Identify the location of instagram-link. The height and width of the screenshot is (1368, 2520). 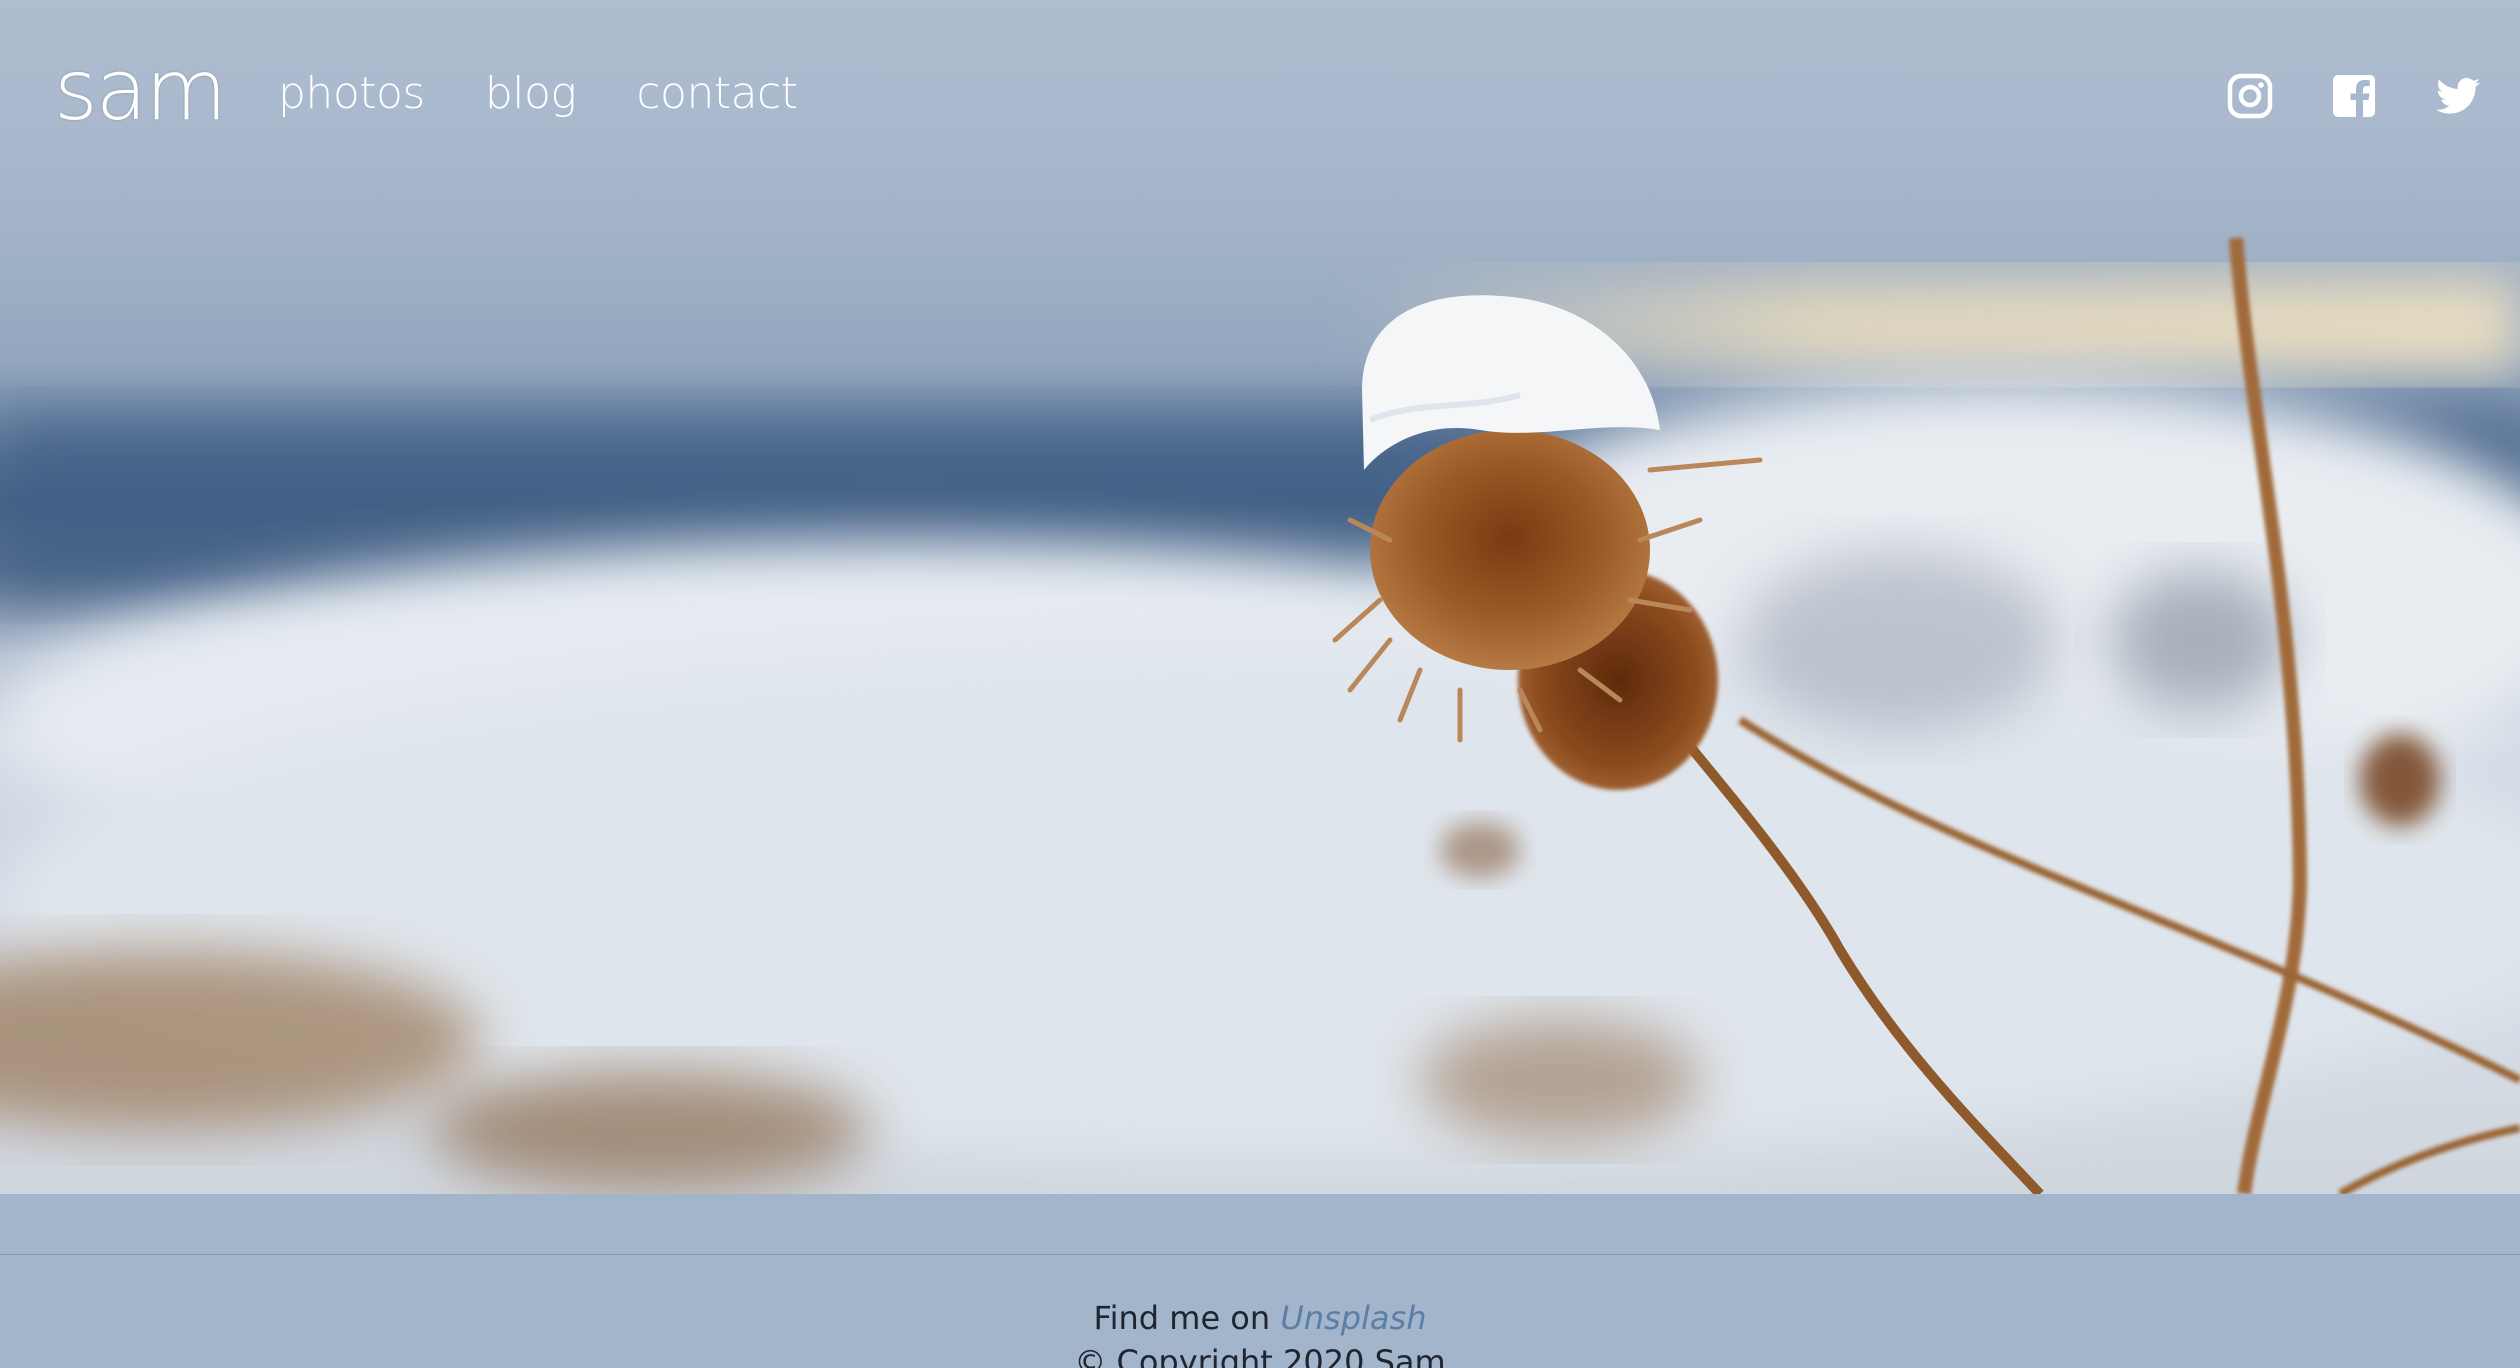
(2250, 96).